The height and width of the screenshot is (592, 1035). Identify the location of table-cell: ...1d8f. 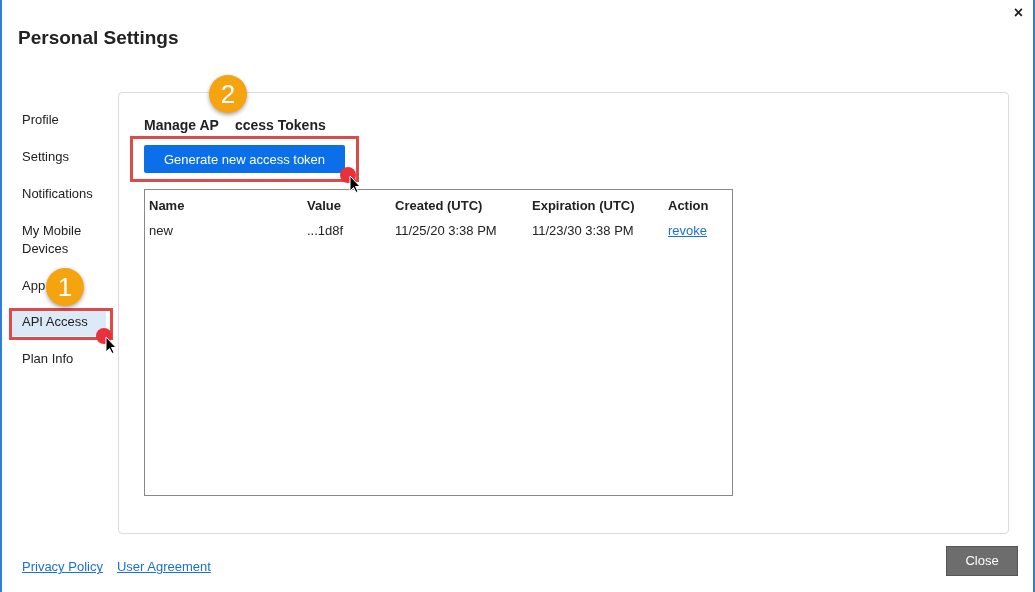
(325, 231).